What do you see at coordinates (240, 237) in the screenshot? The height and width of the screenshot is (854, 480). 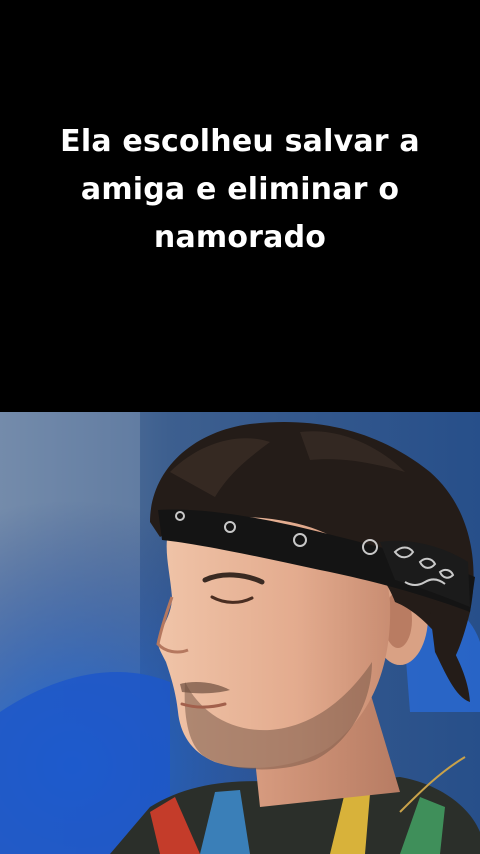 I see `caption-line-3: namorado` at bounding box center [240, 237].